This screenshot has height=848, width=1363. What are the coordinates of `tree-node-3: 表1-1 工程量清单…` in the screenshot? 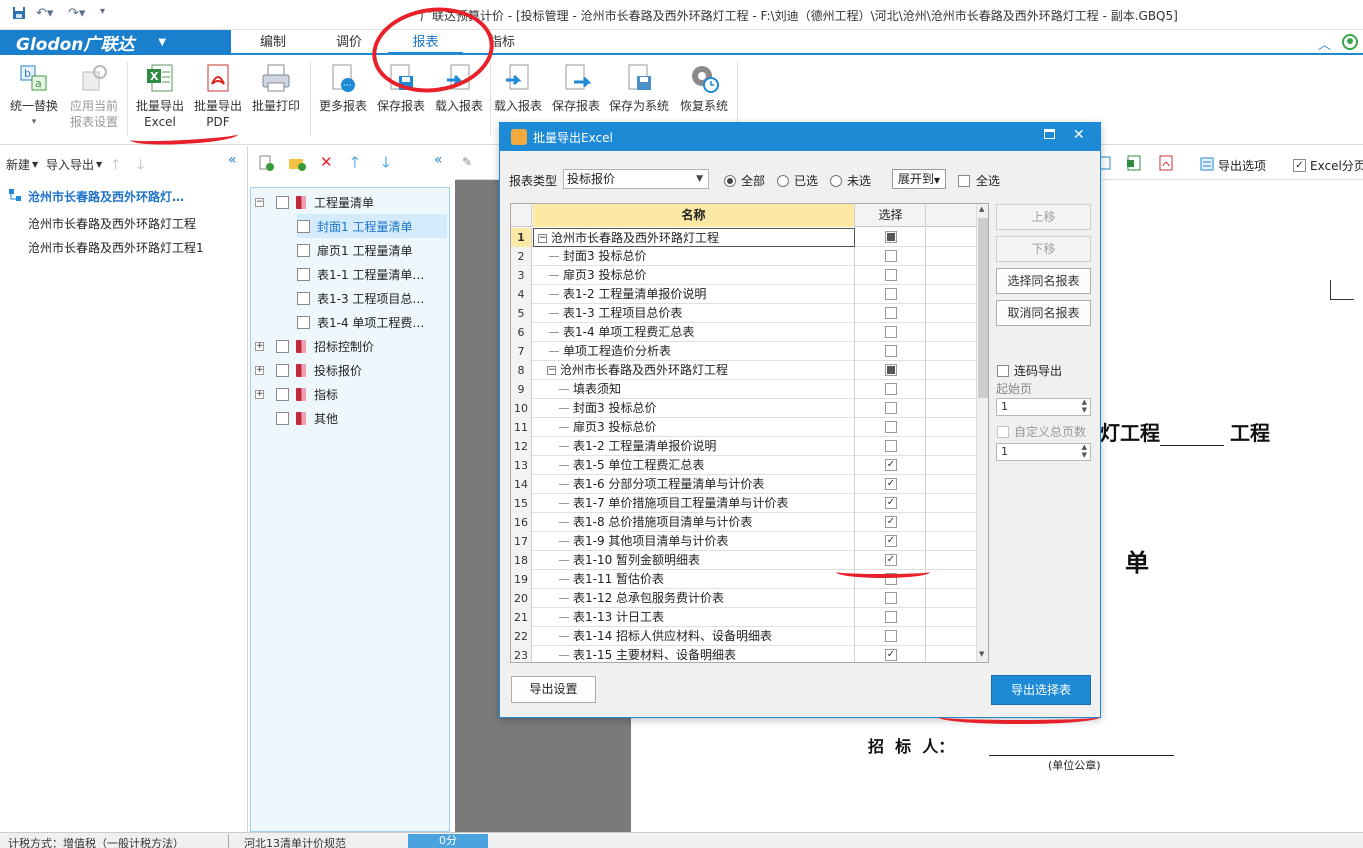 It's located at (360, 274).